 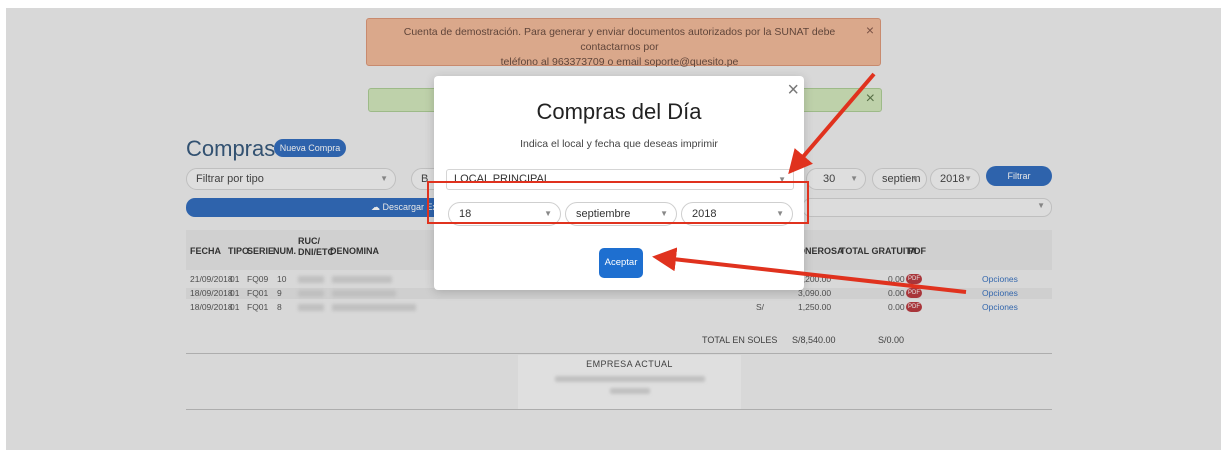 I want to click on annotation-arrow-accept, so click(x=809, y=270).